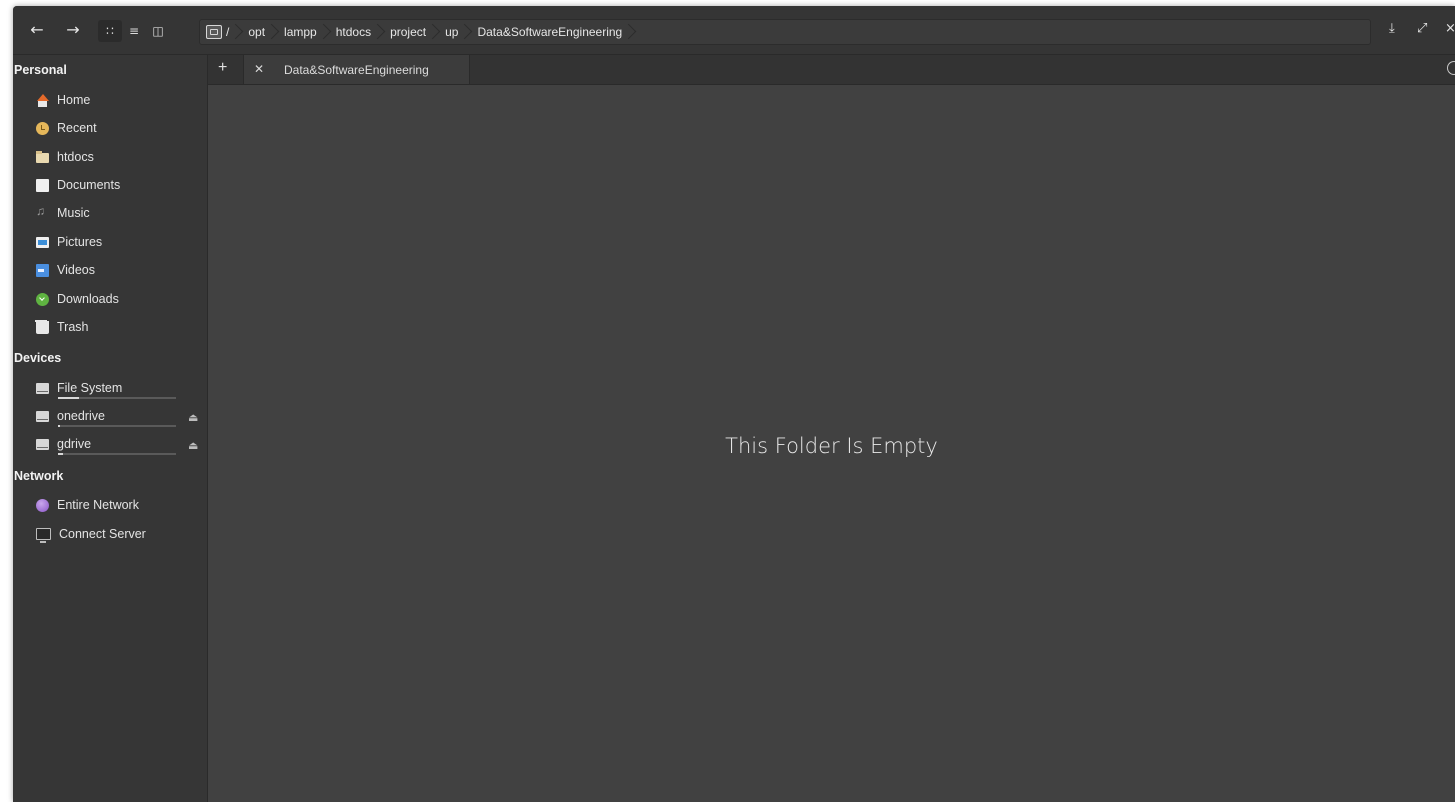  What do you see at coordinates (222, 68) in the screenshot?
I see `add-tab-icon: +` at bounding box center [222, 68].